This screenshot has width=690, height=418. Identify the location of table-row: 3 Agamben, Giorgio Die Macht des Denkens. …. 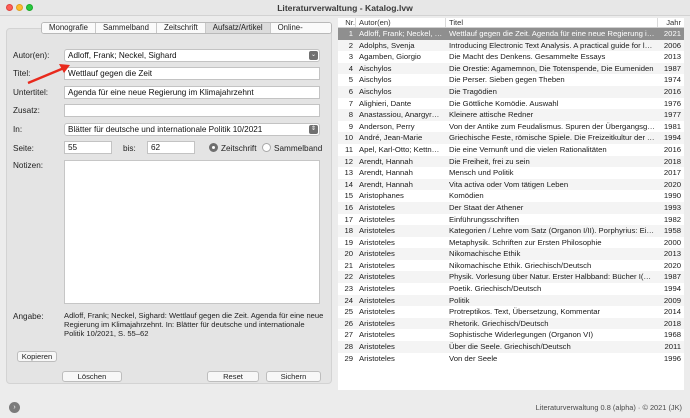
(511, 57).